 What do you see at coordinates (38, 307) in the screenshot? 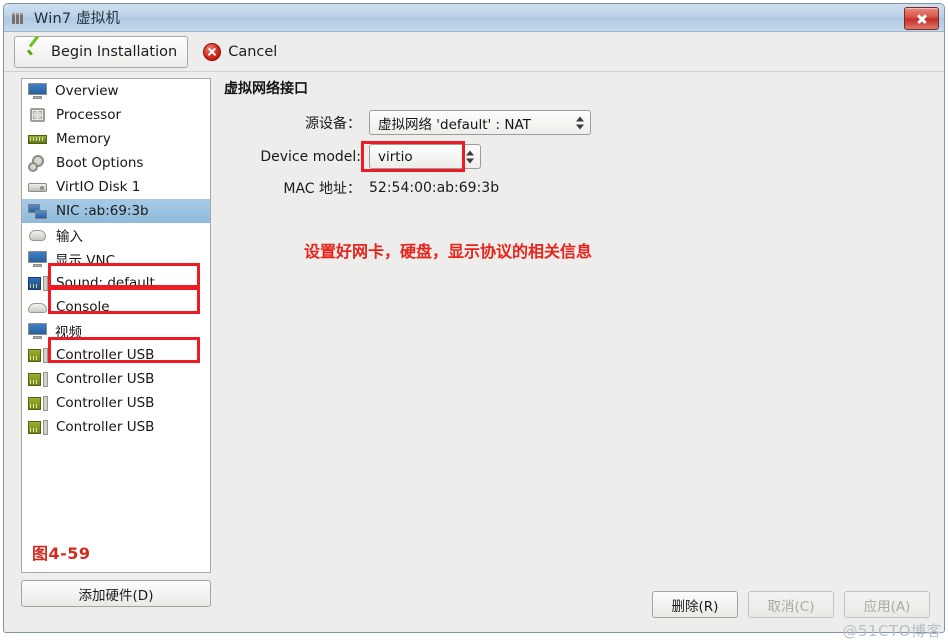
I see `console-icon` at bounding box center [38, 307].